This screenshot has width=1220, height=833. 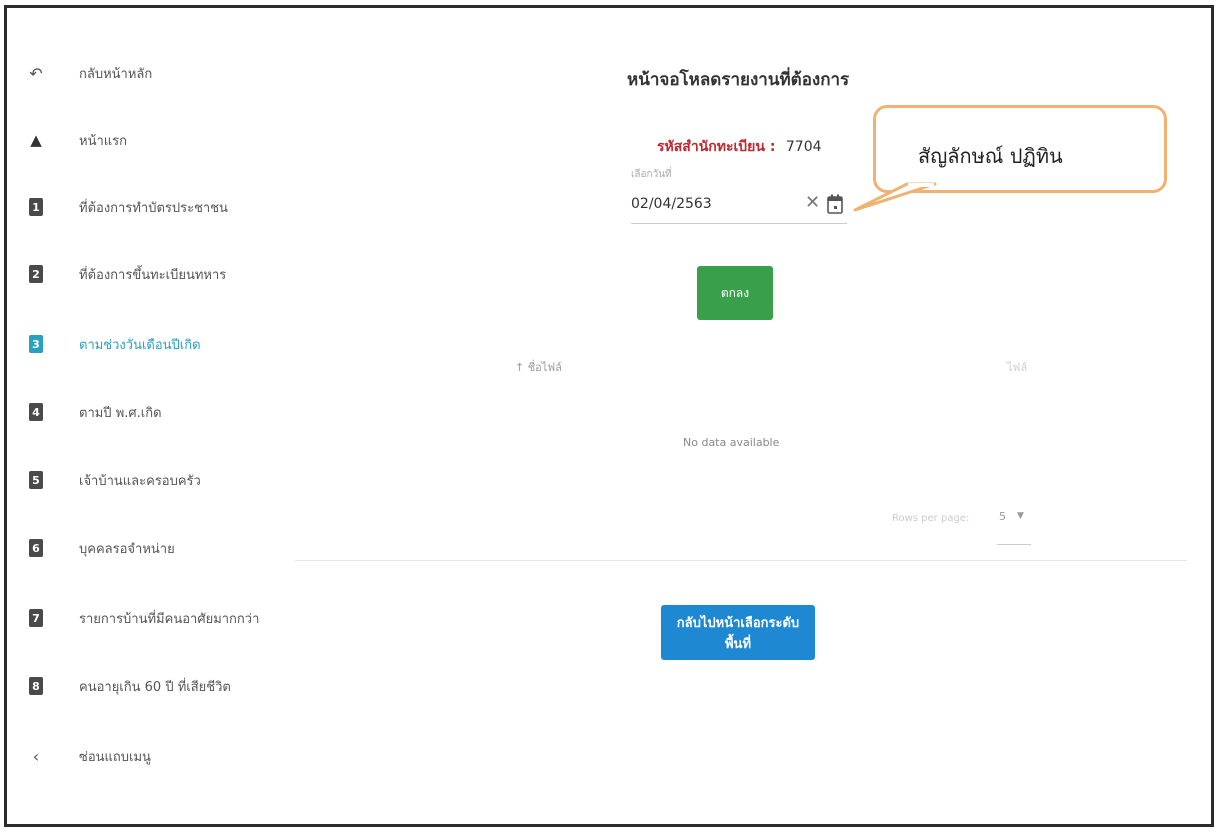 I want to click on date-caption: เลือกวันที่, so click(x=651, y=174).